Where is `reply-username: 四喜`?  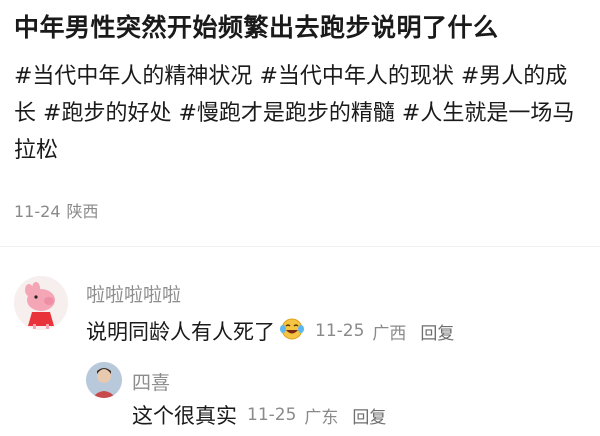
reply-username: 四喜 is located at coordinates (151, 381).